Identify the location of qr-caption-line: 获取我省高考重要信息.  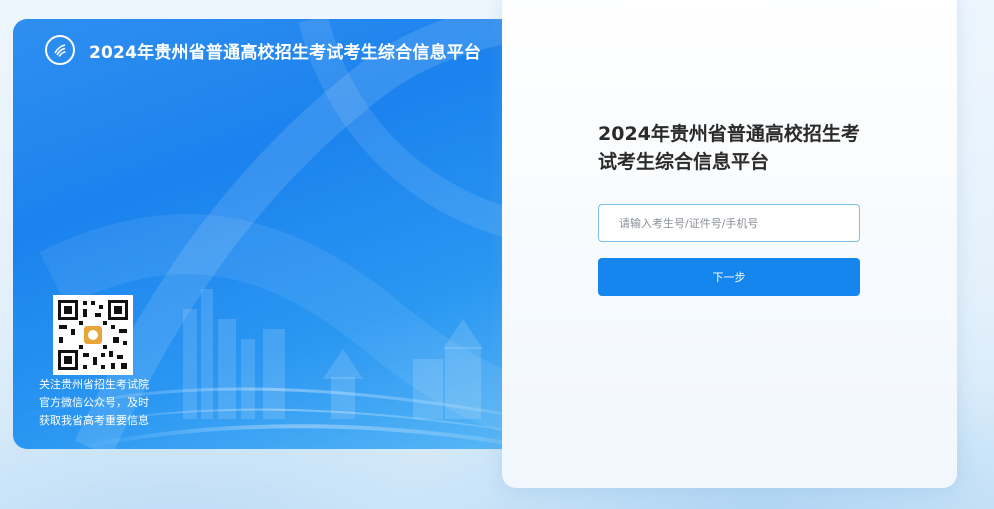
(94, 420).